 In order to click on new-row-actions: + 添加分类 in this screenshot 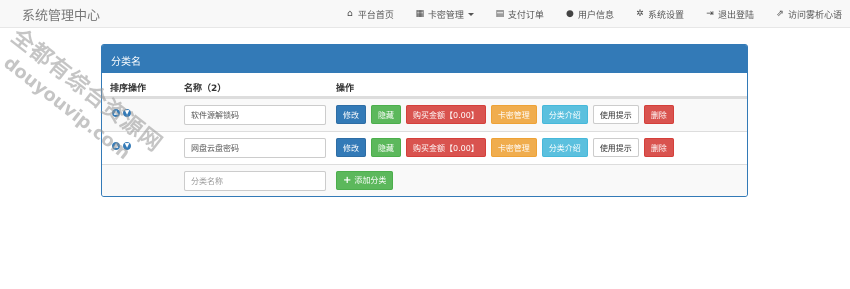, I will do `click(365, 180)`.